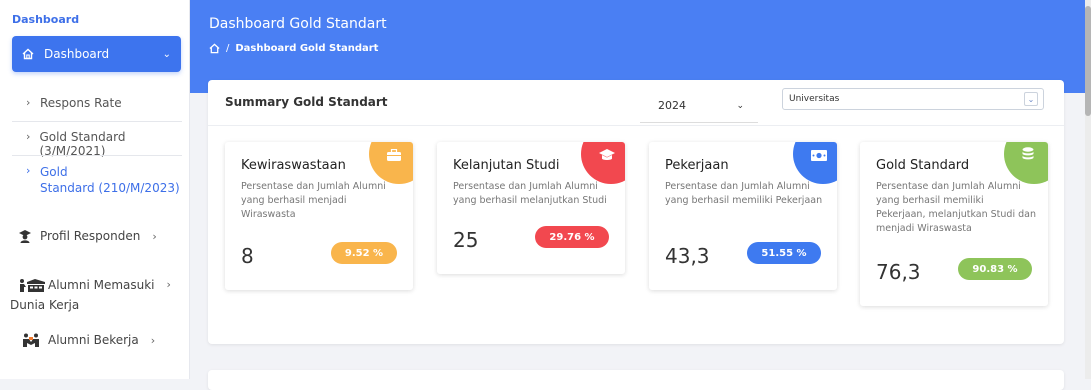 This screenshot has height=390, width=1091. What do you see at coordinates (82, 144) in the screenshot?
I see `sidebar-subitem-label: Gold Standard (3/M/2021)` at bounding box center [82, 144].